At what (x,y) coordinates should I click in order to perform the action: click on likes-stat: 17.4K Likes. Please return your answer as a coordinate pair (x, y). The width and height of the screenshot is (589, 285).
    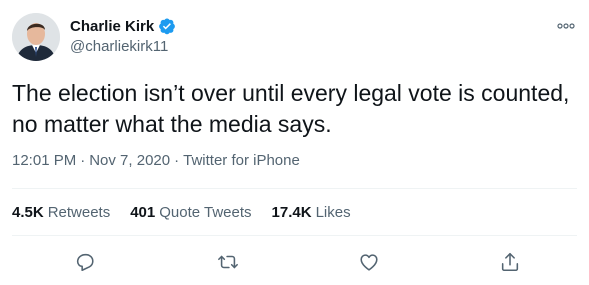
    Looking at the image, I should click on (311, 212).